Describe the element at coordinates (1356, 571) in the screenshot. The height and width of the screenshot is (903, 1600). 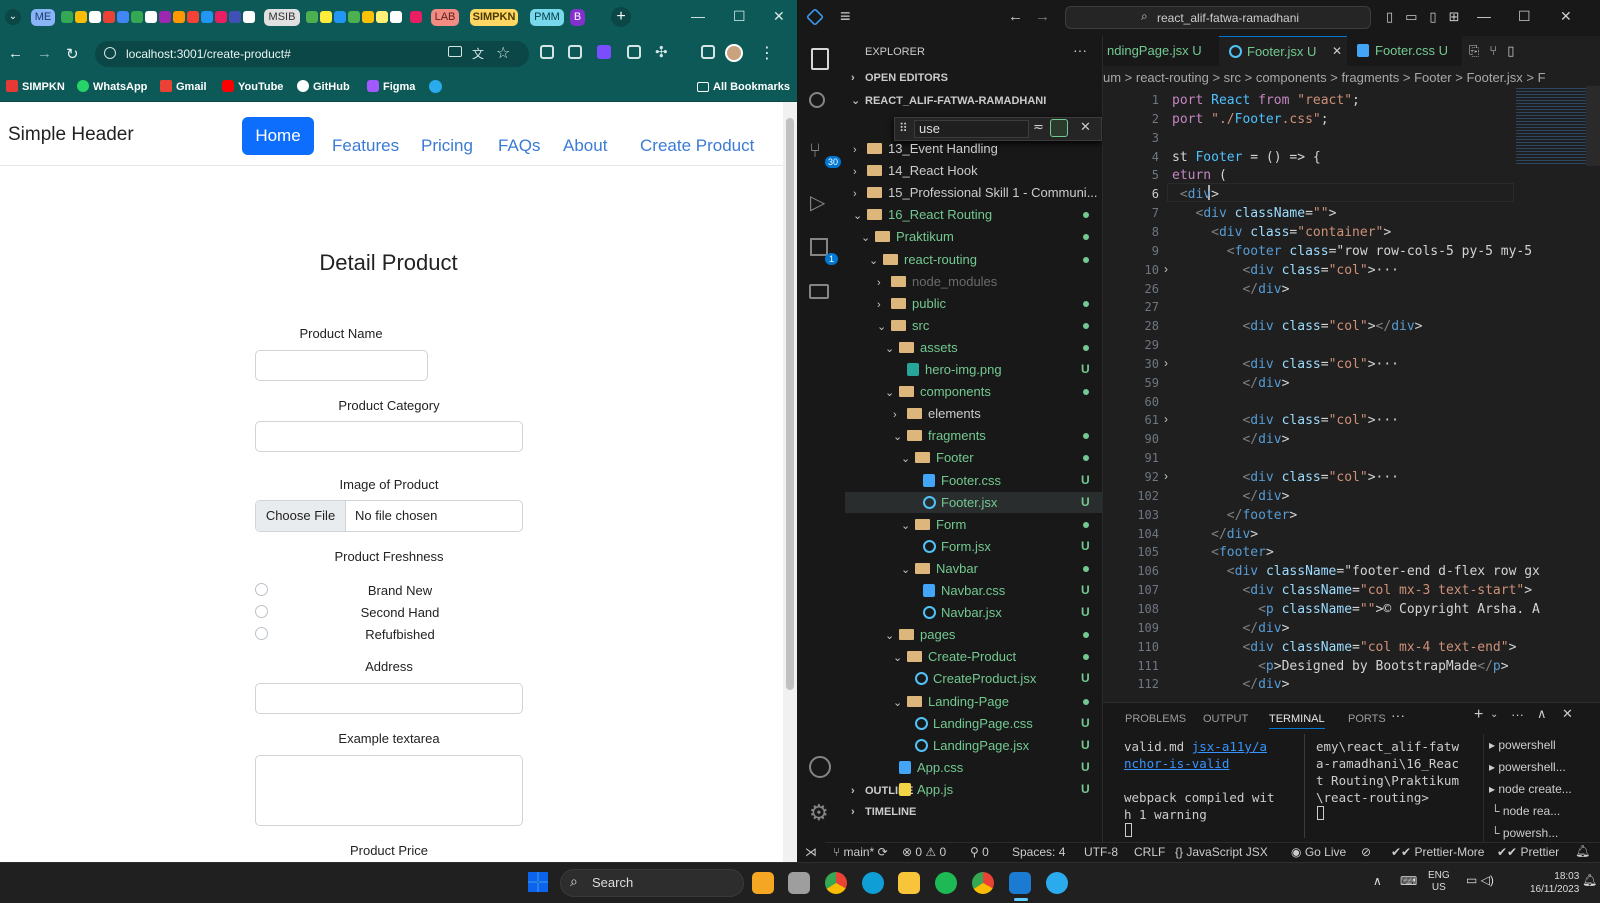
I see `code-line: <div className="footer-end d-flex row gx` at that location.